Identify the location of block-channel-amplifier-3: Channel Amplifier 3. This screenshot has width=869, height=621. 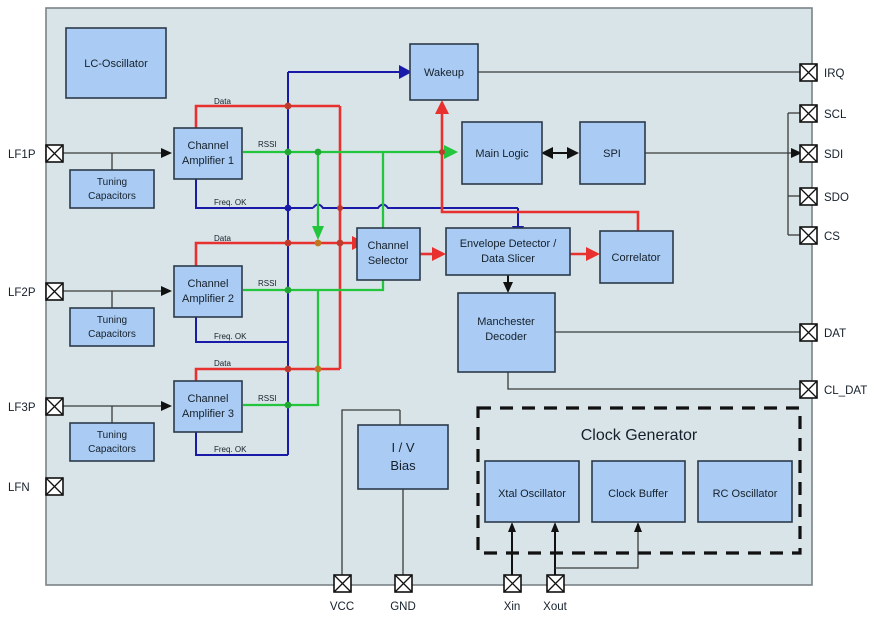
(208, 406).